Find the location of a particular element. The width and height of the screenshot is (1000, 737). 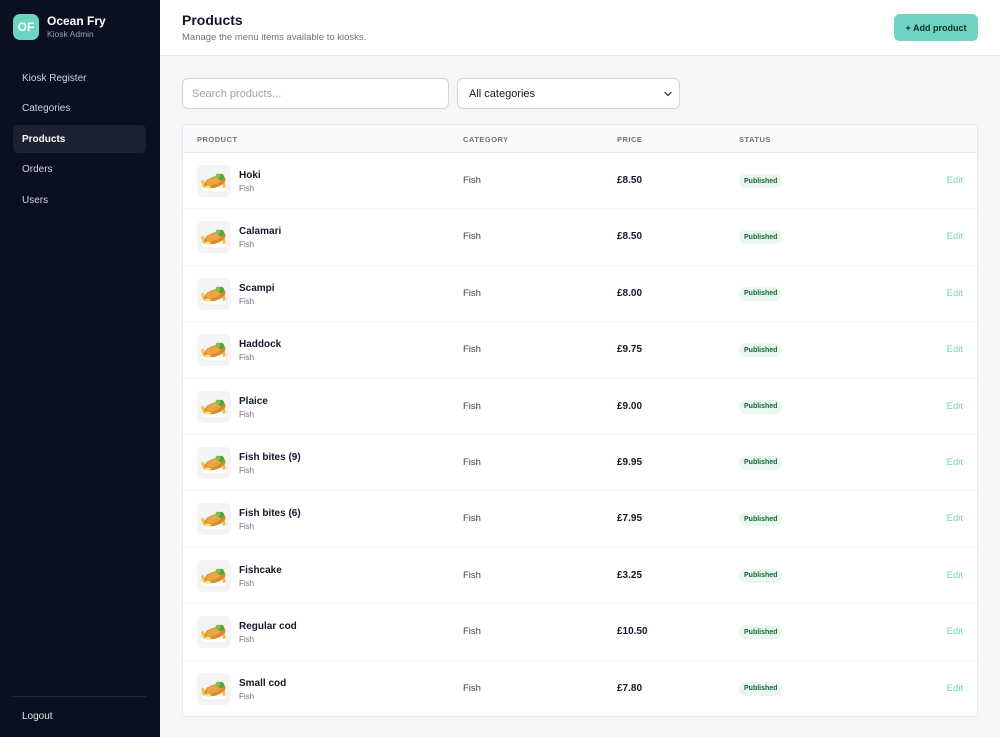

brand: OF Ocean Fry Kiosk Admin is located at coordinates (59, 27).